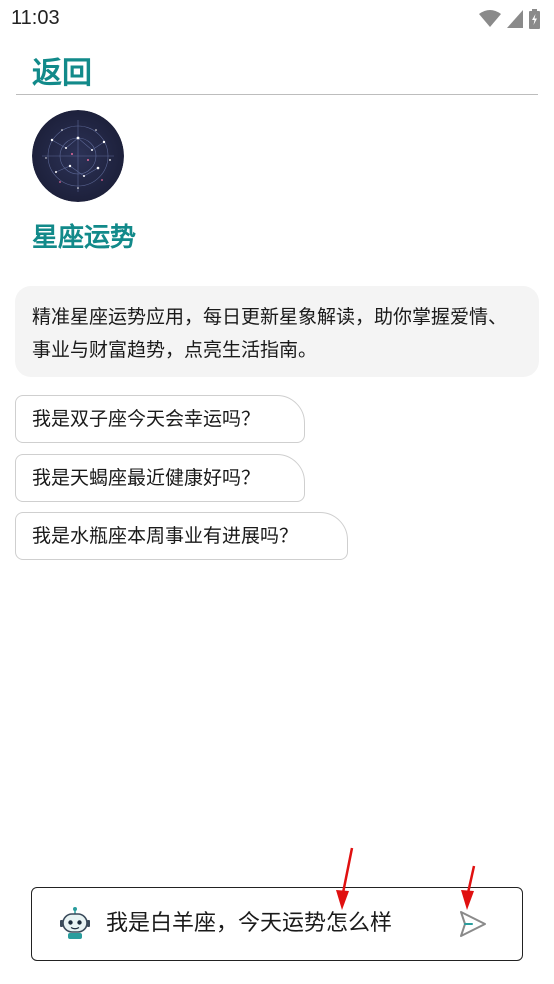 The height and width of the screenshot is (984, 554). I want to click on app-description: 精准星座运势应用，每日更新星象解读，助你掌握爱情、事业与财富趋势，点亮生活指南。, so click(277, 331).